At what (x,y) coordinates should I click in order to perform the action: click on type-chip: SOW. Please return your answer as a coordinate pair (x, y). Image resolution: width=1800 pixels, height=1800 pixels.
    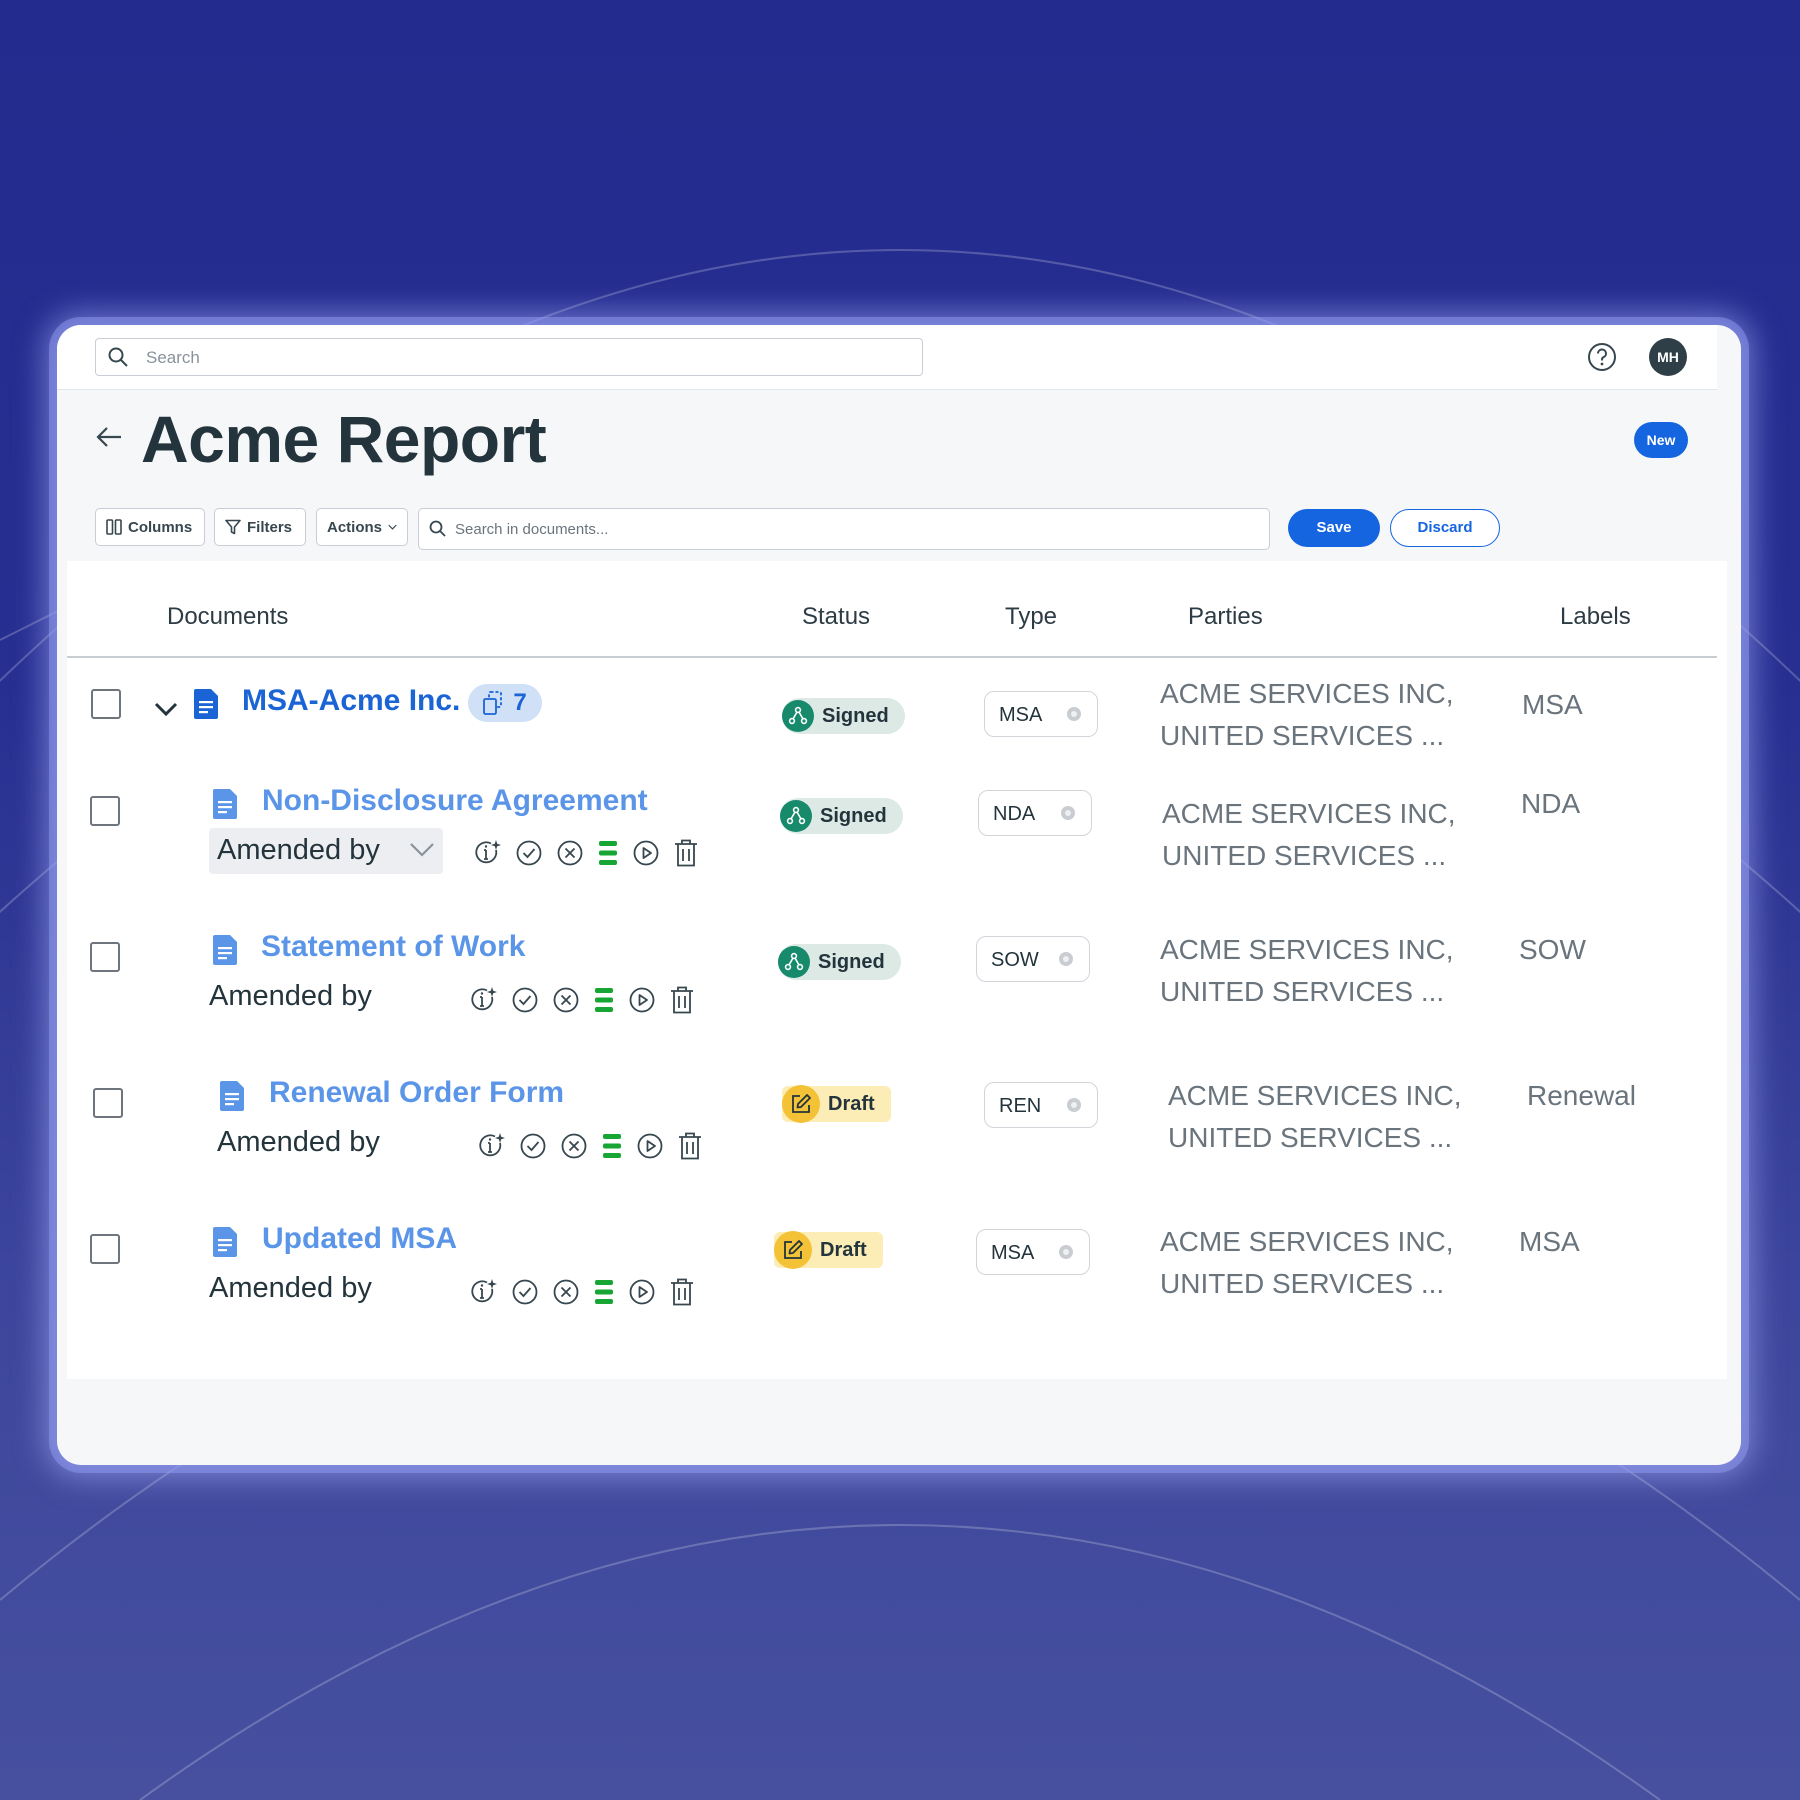
    Looking at the image, I should click on (1033, 959).